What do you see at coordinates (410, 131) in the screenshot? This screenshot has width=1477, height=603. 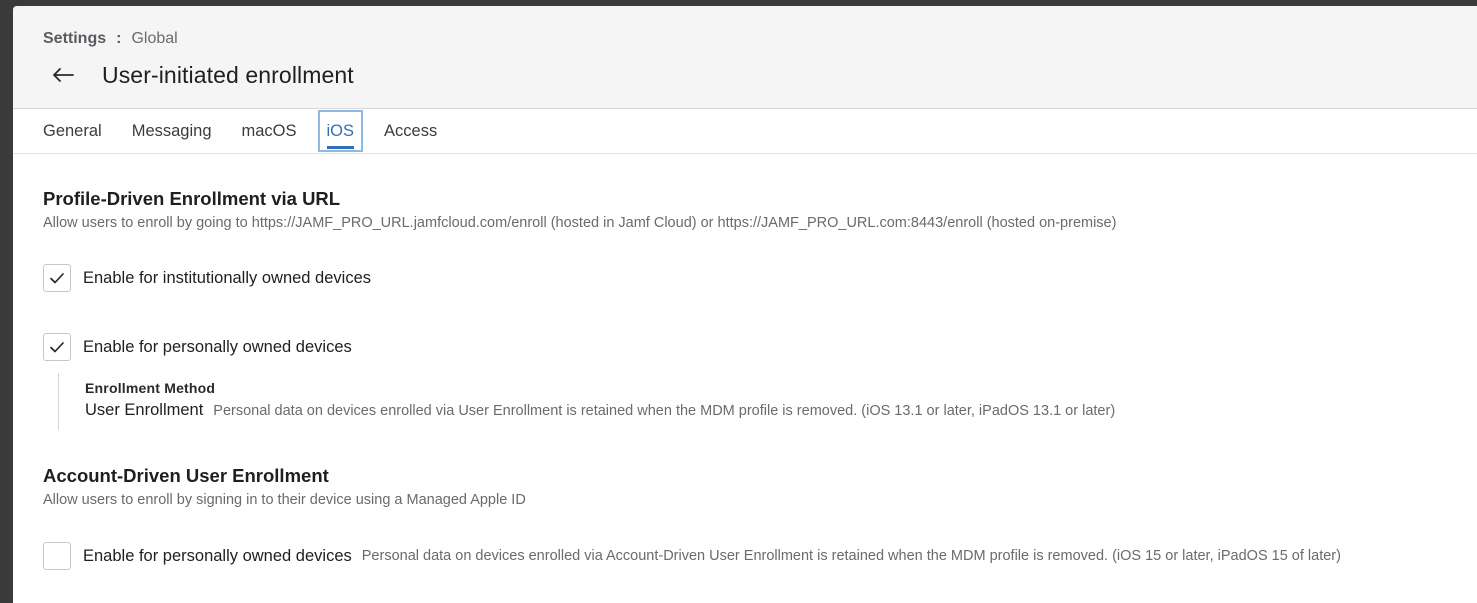 I see `tab-access: Access` at bounding box center [410, 131].